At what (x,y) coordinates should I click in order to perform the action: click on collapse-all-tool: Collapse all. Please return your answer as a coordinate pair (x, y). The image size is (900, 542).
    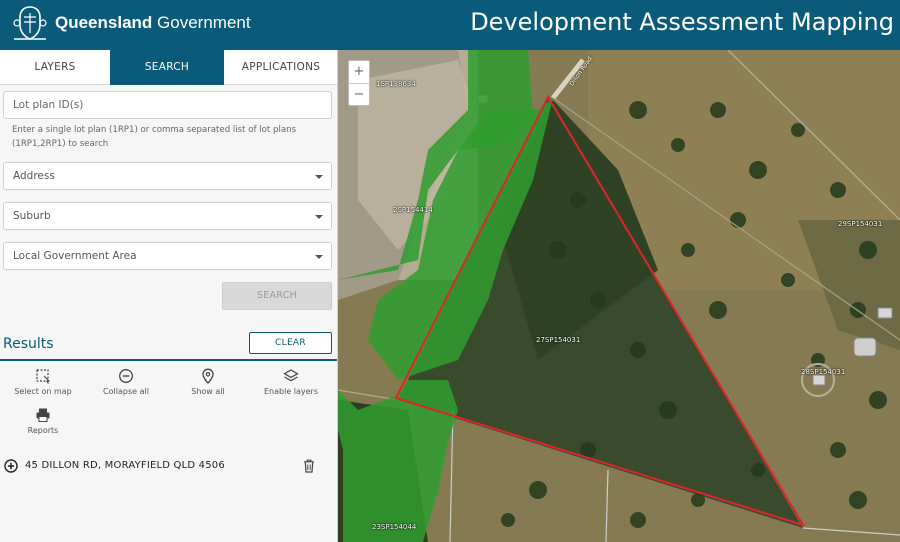
    Looking at the image, I should click on (126, 382).